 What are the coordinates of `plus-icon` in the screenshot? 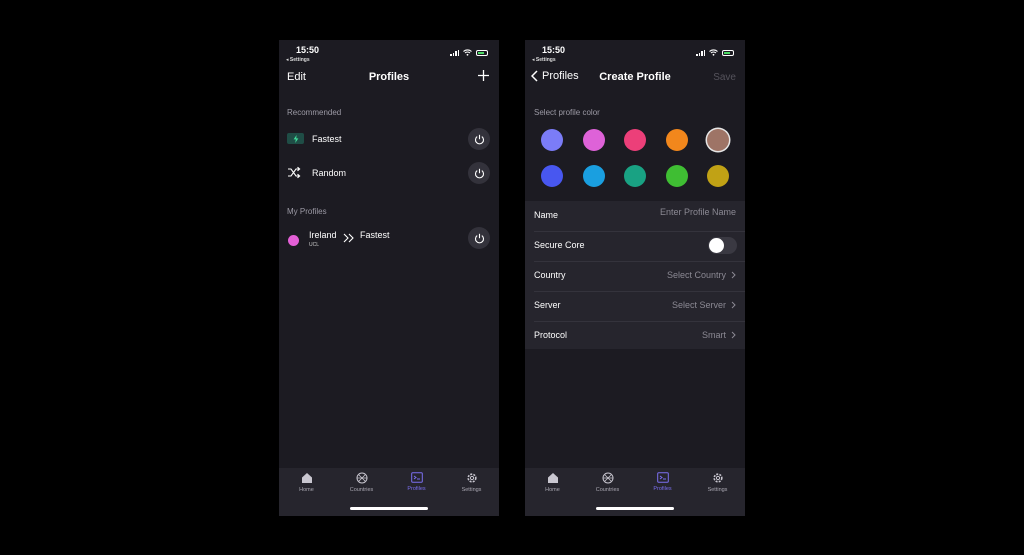 It's located at (483, 75).